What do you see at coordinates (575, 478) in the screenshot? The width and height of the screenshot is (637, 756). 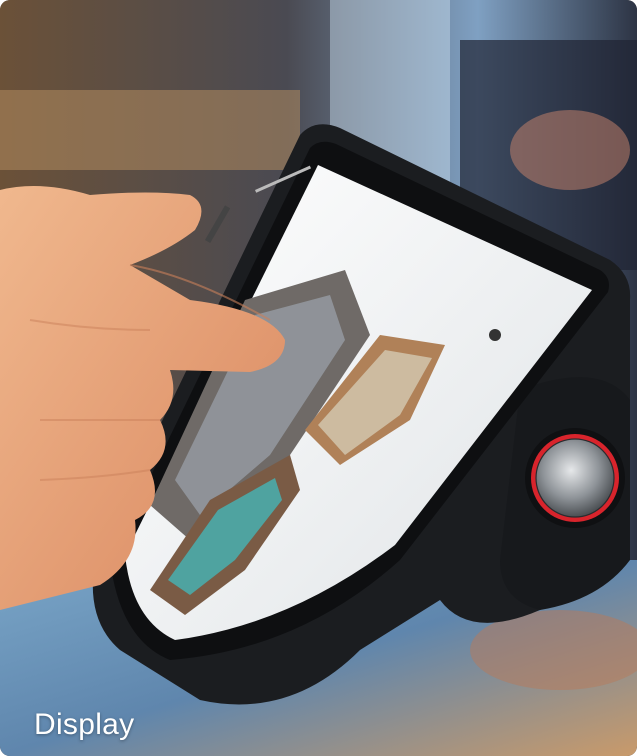 I see `rotary-knob-icon` at bounding box center [575, 478].